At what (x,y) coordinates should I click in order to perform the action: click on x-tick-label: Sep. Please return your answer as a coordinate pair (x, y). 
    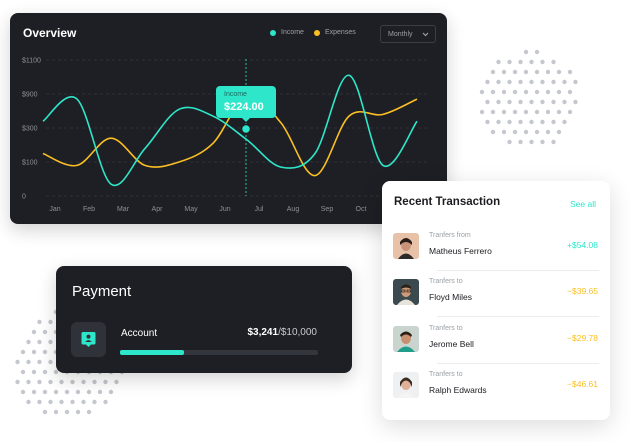
    Looking at the image, I should click on (327, 209).